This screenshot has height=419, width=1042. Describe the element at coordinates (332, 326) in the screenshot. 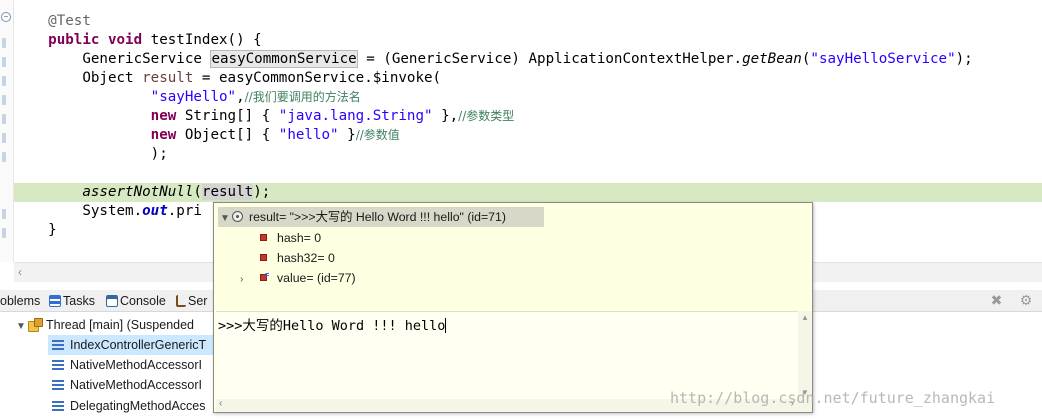

I see `detail-value-text: >>>大写的Hello Word !!! hello` at that location.